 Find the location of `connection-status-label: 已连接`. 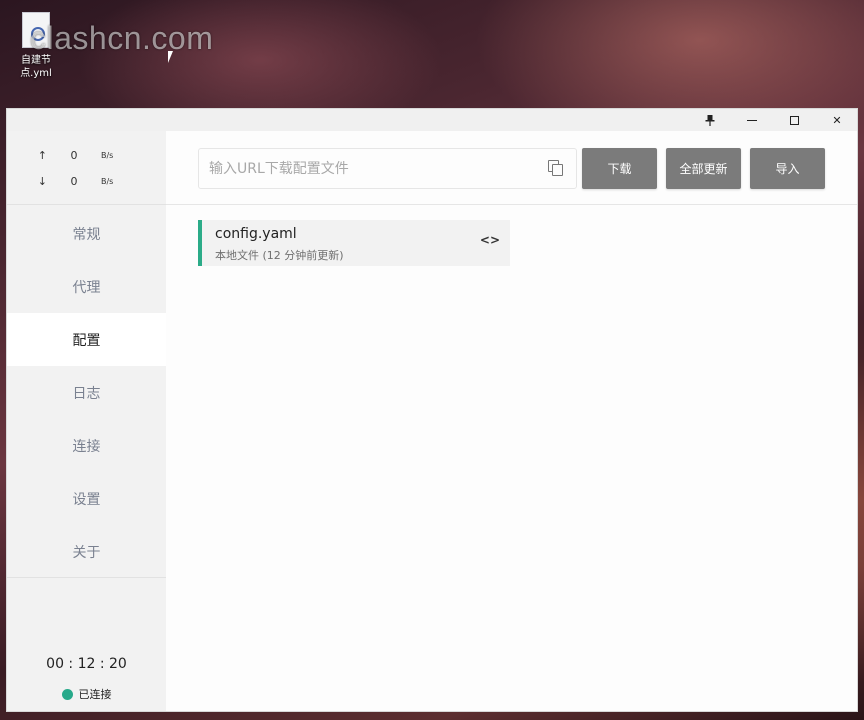

connection-status-label: 已连接 is located at coordinates (95, 694).